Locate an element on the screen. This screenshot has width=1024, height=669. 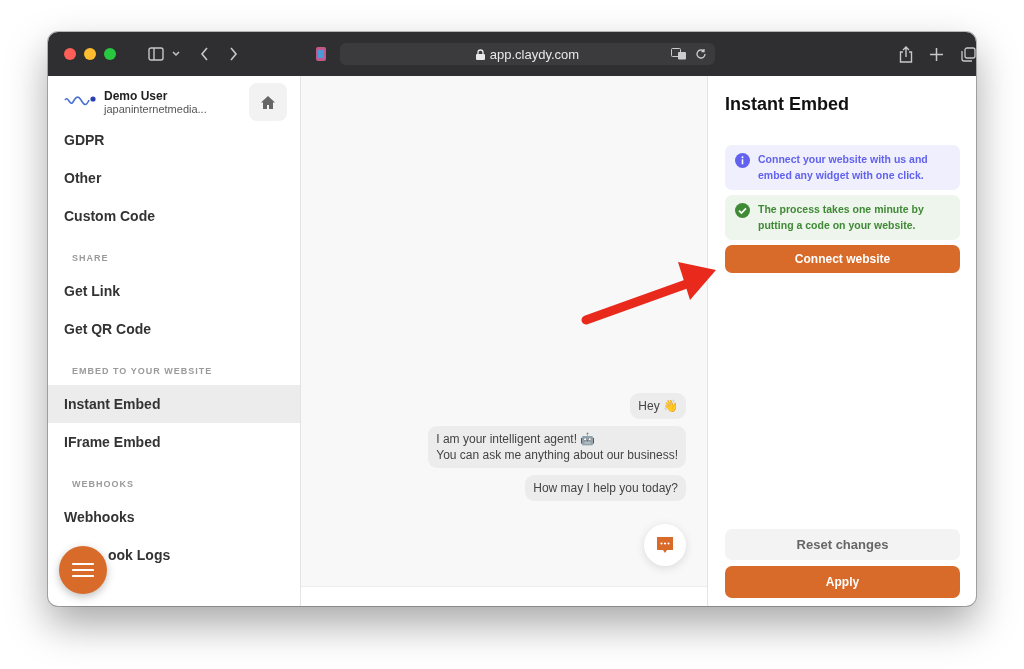
maximize-icon is located at coordinates (110, 54).